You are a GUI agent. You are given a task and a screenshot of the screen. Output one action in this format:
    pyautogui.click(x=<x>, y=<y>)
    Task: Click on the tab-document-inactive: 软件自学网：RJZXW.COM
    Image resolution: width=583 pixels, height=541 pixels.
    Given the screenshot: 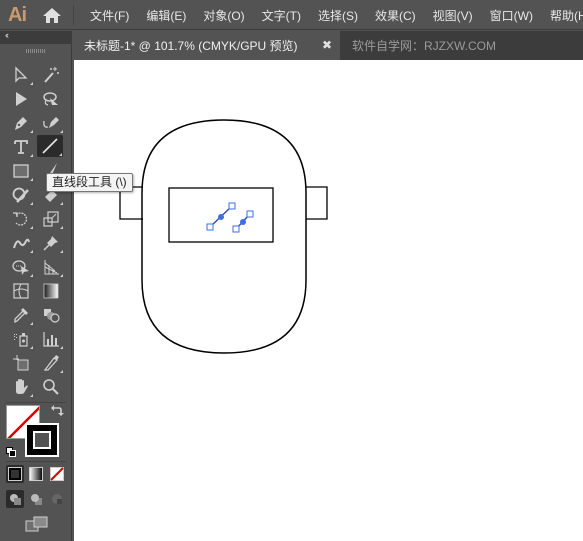 What is the action you would take?
    pyautogui.click(x=424, y=45)
    